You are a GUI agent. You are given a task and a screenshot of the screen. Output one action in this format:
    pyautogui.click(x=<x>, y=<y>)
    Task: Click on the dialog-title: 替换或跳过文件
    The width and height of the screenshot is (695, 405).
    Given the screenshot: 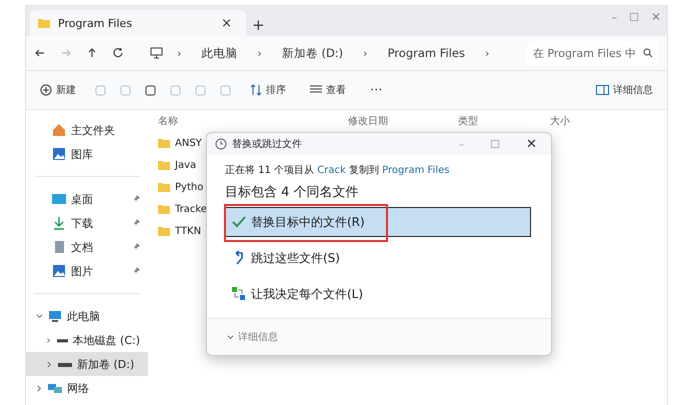 What is the action you would take?
    pyautogui.click(x=267, y=144)
    